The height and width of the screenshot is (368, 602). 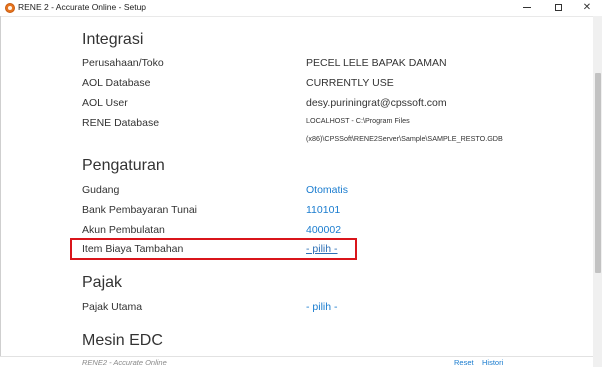 I want to click on footer-app-name: RENE2 - Accurate Online, so click(x=124, y=362).